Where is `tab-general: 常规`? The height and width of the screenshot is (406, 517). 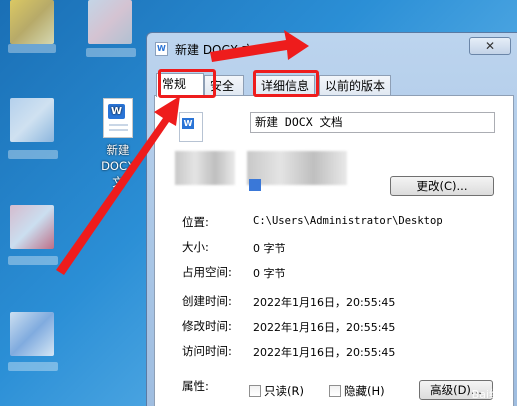
tab-general: 常规 is located at coordinates (180, 85).